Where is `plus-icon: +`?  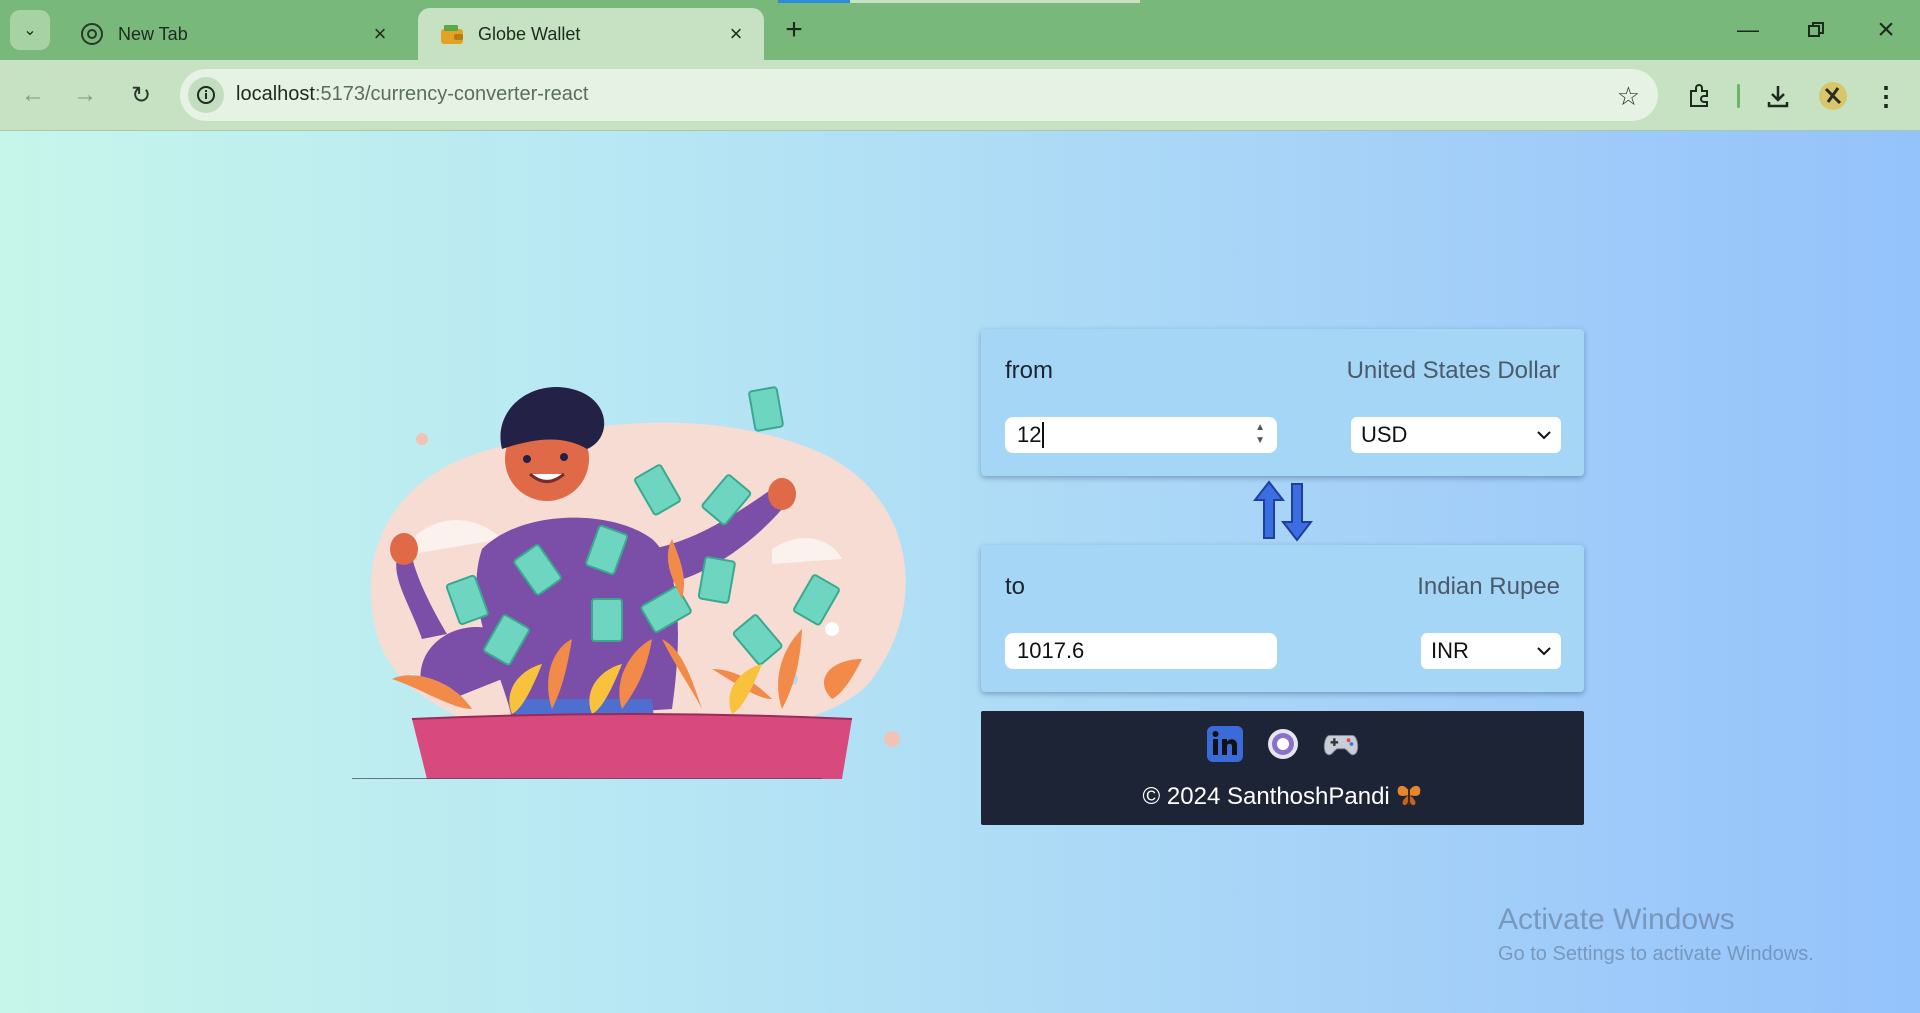
plus-icon: + is located at coordinates (794, 29).